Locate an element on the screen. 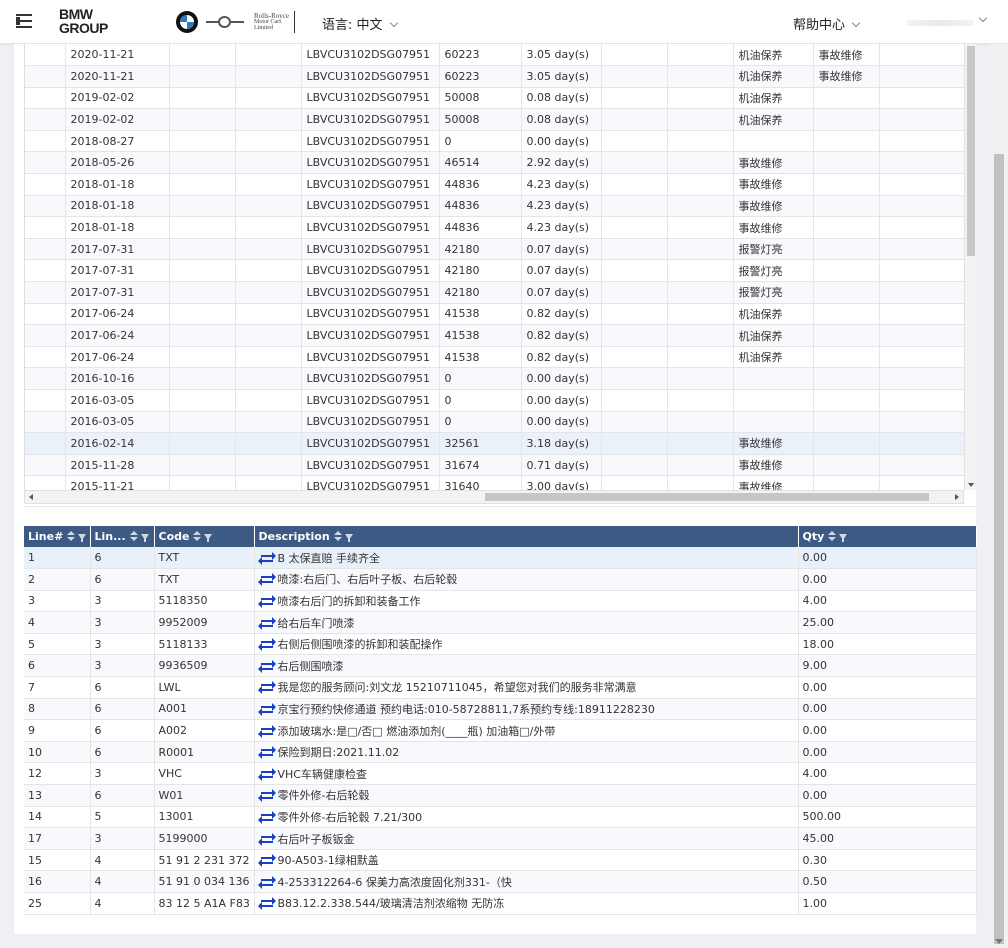 The height and width of the screenshot is (948, 1008). history-cell-vin: LBVCU3102DSG07951 is located at coordinates (370, 378).